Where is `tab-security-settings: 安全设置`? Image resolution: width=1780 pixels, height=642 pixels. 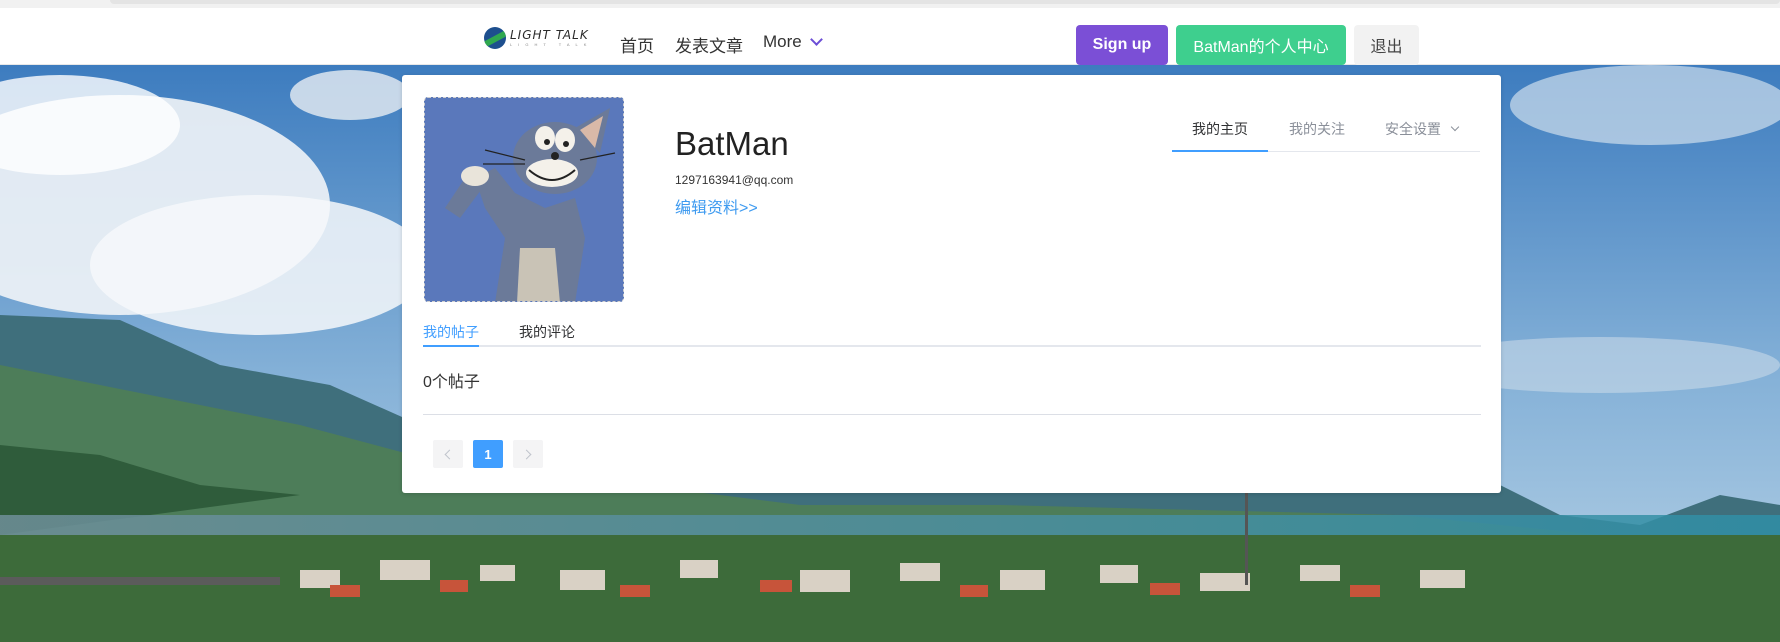
tab-security-settings: 安全设置 is located at coordinates (1422, 129).